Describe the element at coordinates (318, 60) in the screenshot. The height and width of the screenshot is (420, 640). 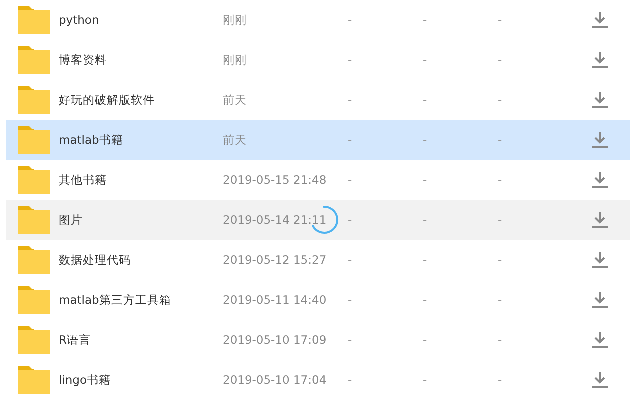
I see `file-row: 博客资料 刚刚 - - -` at that location.